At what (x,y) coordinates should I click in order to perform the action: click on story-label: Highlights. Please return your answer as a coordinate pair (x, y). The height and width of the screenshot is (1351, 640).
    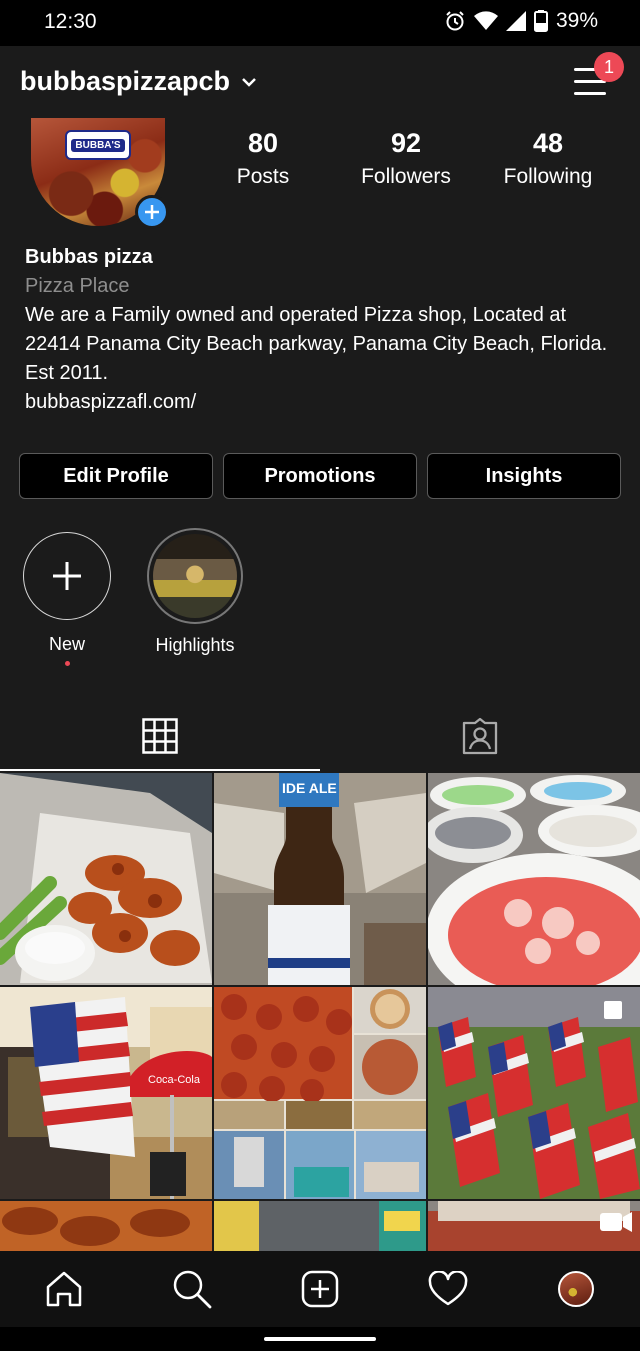
    Looking at the image, I should click on (195, 645).